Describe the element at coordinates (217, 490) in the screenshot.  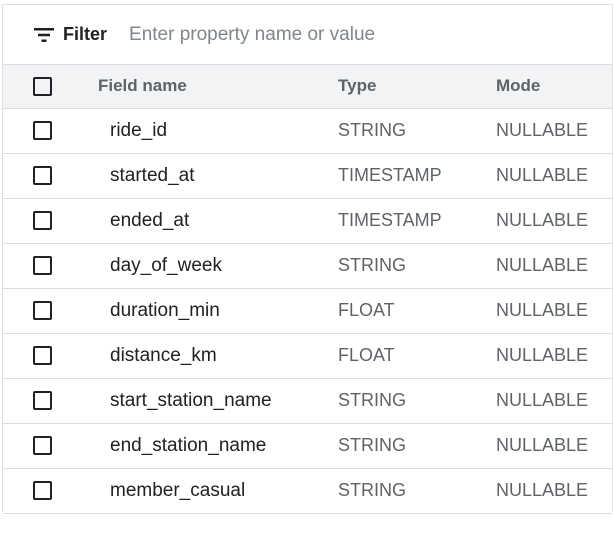
I see `field-name-cell: member_casual` at that location.